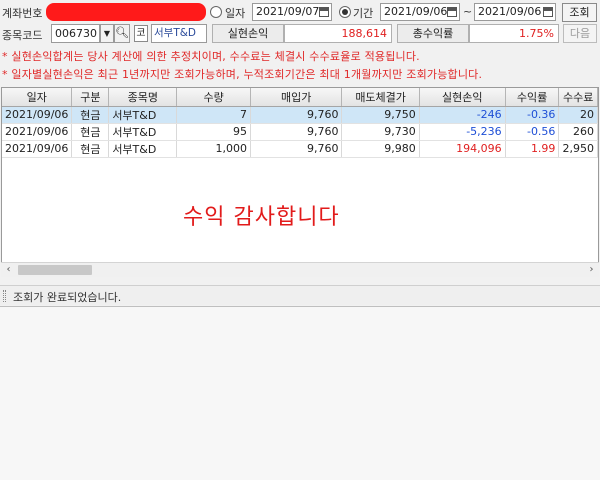  I want to click on cell-realized-pnl: 194,096, so click(462, 149).